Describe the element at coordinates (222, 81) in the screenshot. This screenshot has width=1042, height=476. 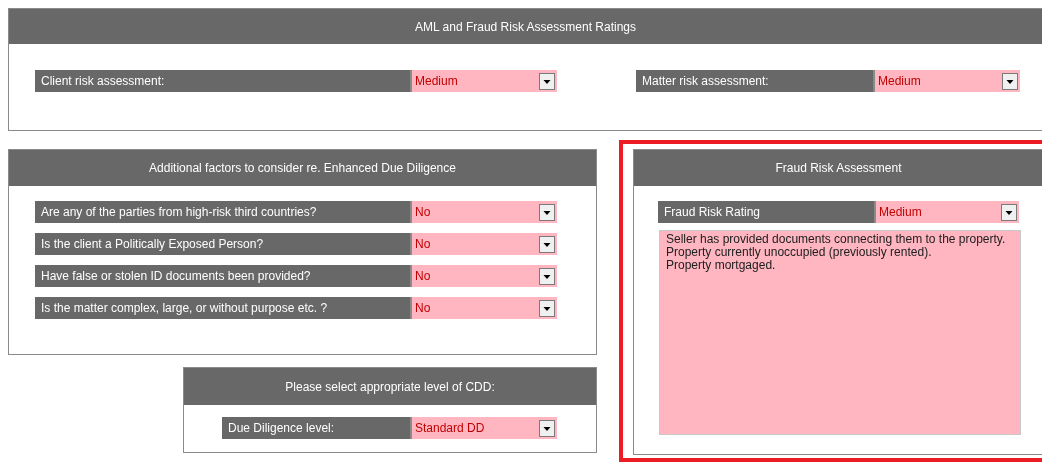
I see `field-label: Client risk assessment:` at that location.